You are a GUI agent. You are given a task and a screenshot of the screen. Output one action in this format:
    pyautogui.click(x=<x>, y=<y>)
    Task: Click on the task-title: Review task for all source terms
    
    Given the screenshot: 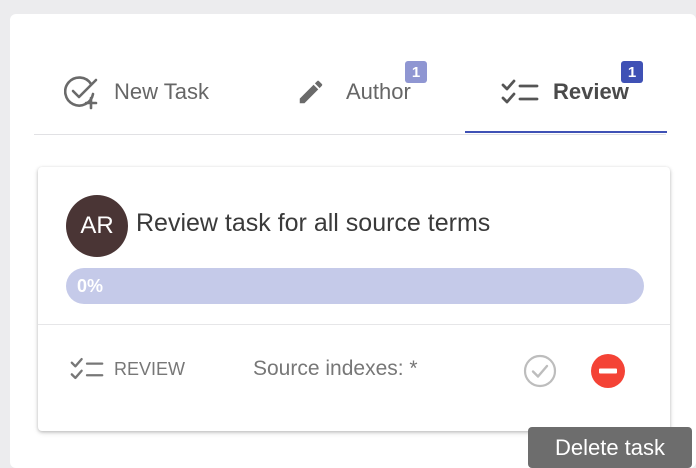 What is the action you would take?
    pyautogui.click(x=313, y=223)
    